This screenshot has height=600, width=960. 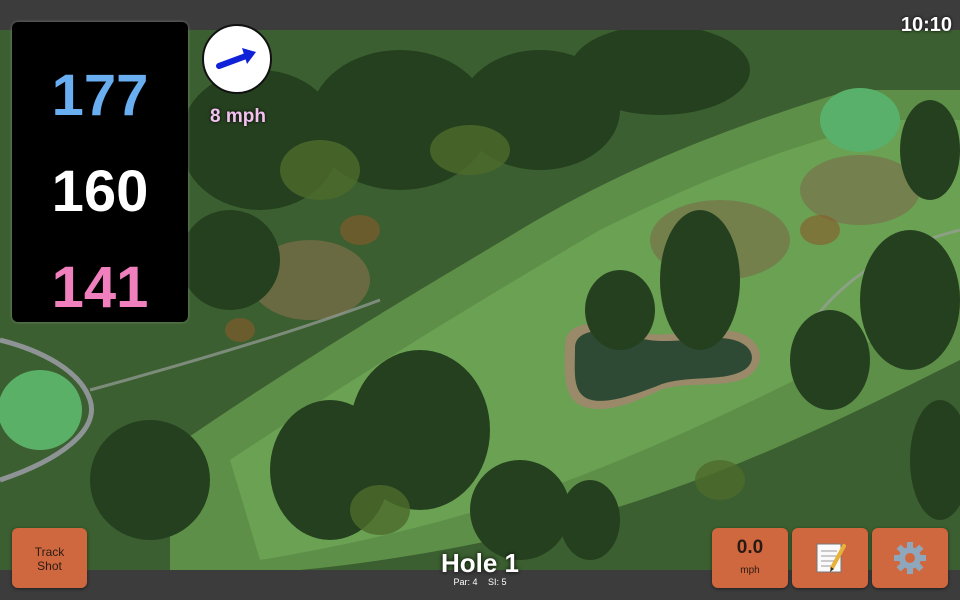 I want to click on distance-panel: 177 160 141, so click(x=100, y=172).